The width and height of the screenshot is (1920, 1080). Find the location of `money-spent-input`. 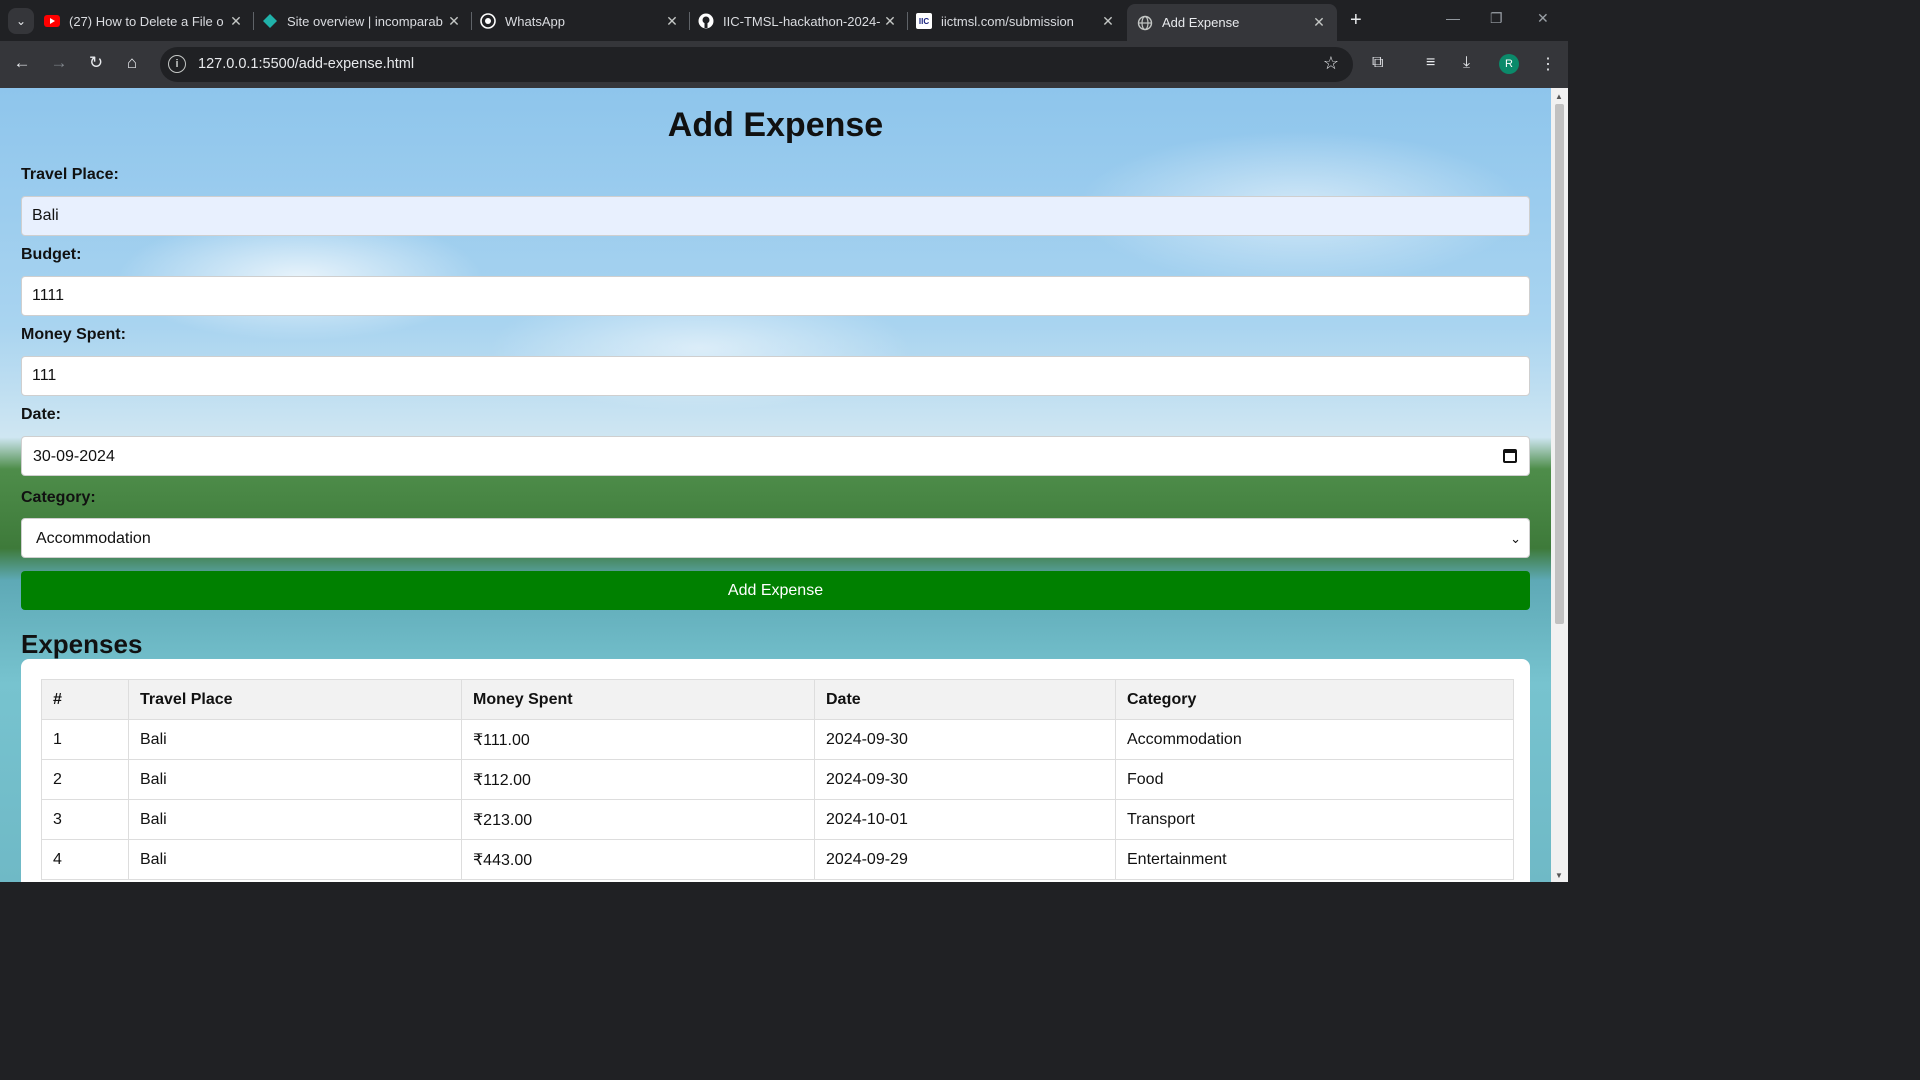

money-spent-input is located at coordinates (775, 376).